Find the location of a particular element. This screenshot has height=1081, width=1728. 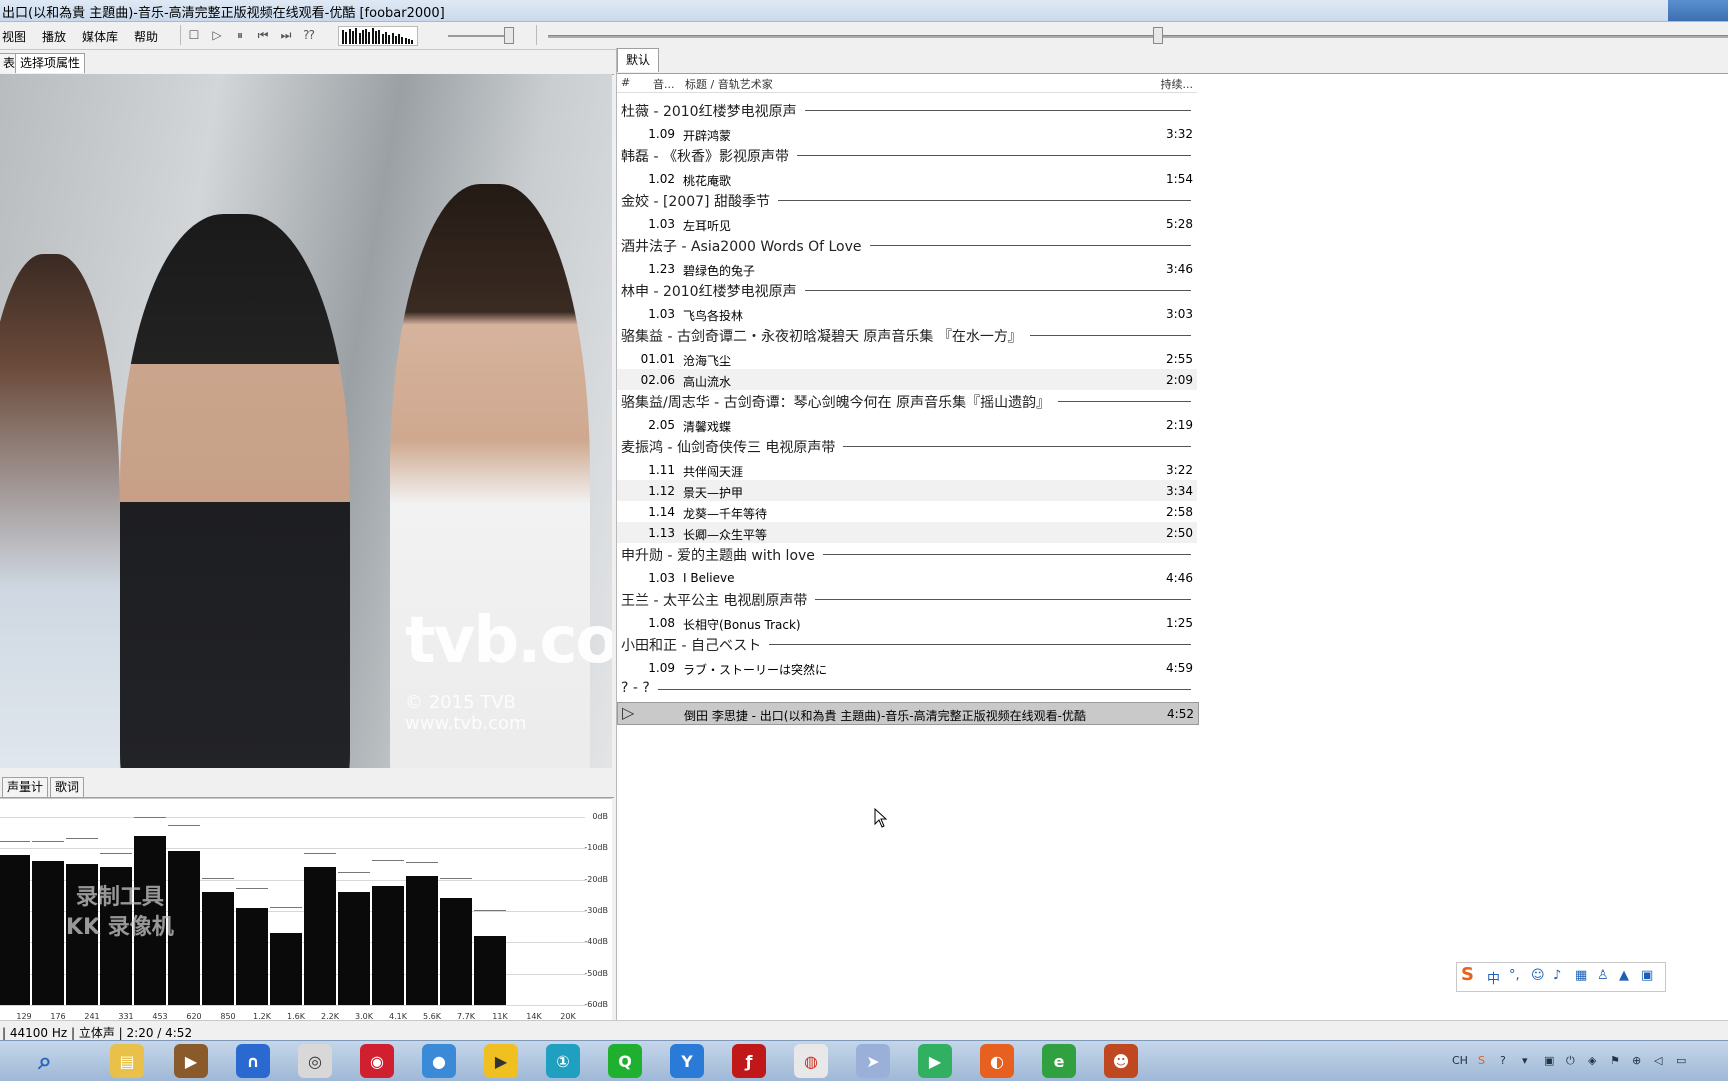

spectrum-gridline is located at coordinates (292, 849).